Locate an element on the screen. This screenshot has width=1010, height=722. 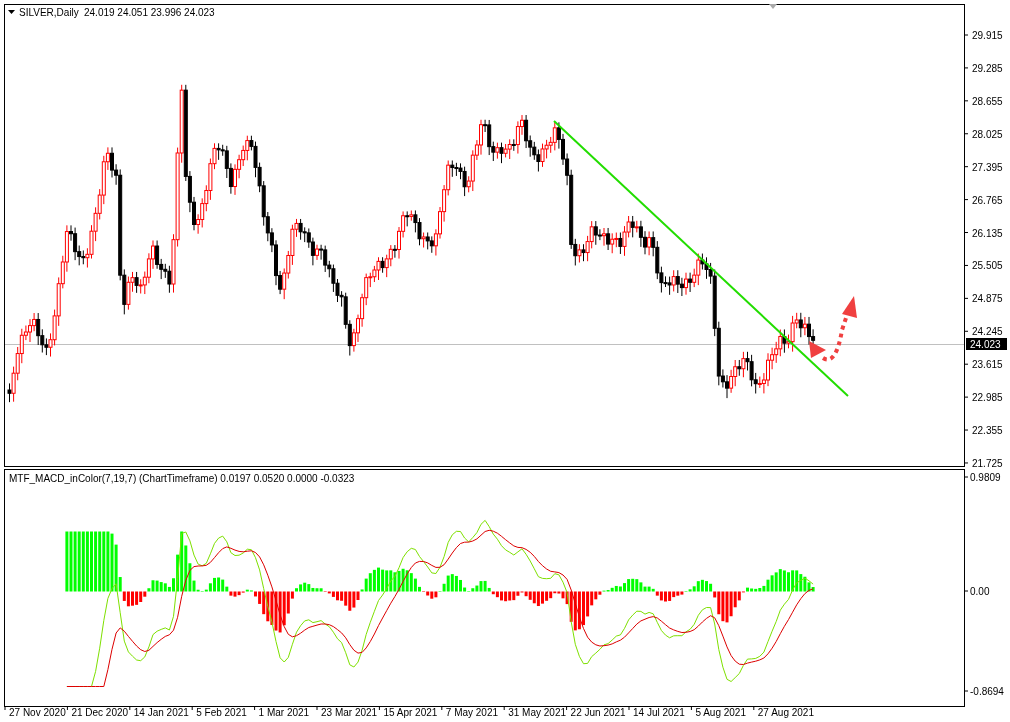
date-axis-label: 5 Feb 2021 is located at coordinates (221, 712).